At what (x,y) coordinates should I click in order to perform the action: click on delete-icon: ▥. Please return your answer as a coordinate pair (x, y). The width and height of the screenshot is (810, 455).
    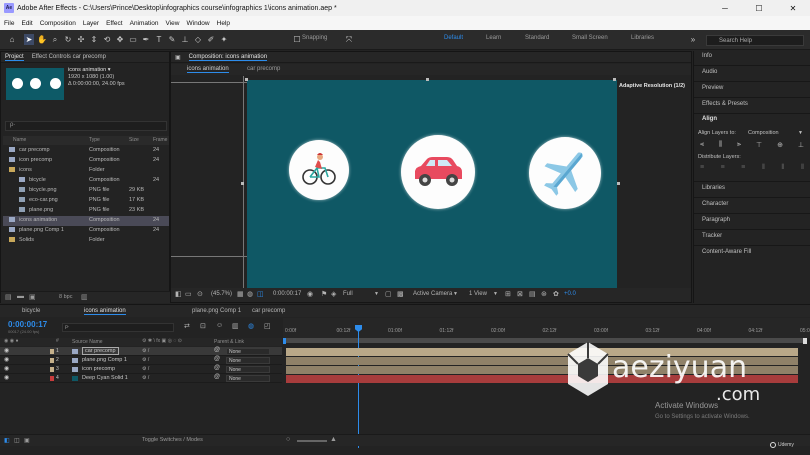
    Looking at the image, I should click on (84, 297).